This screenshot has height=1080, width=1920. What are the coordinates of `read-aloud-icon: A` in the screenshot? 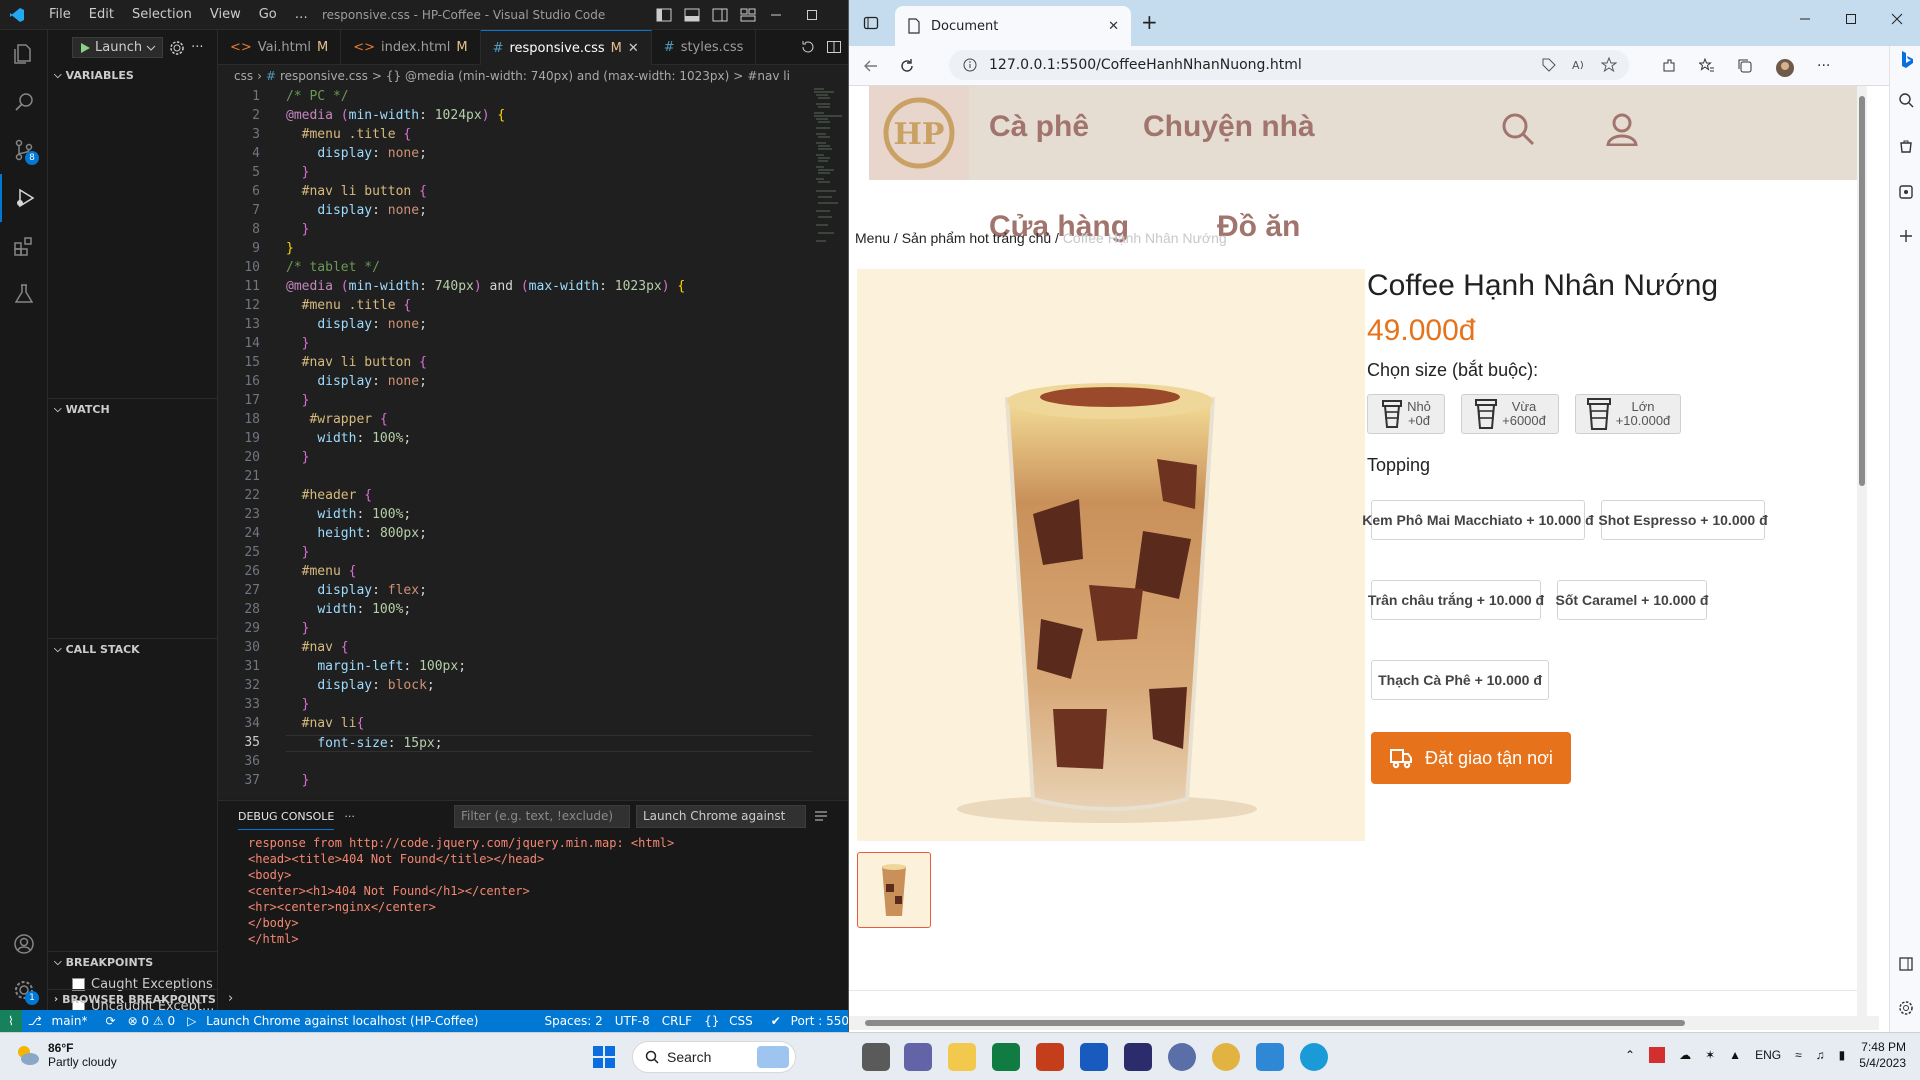 It's located at (1579, 65).